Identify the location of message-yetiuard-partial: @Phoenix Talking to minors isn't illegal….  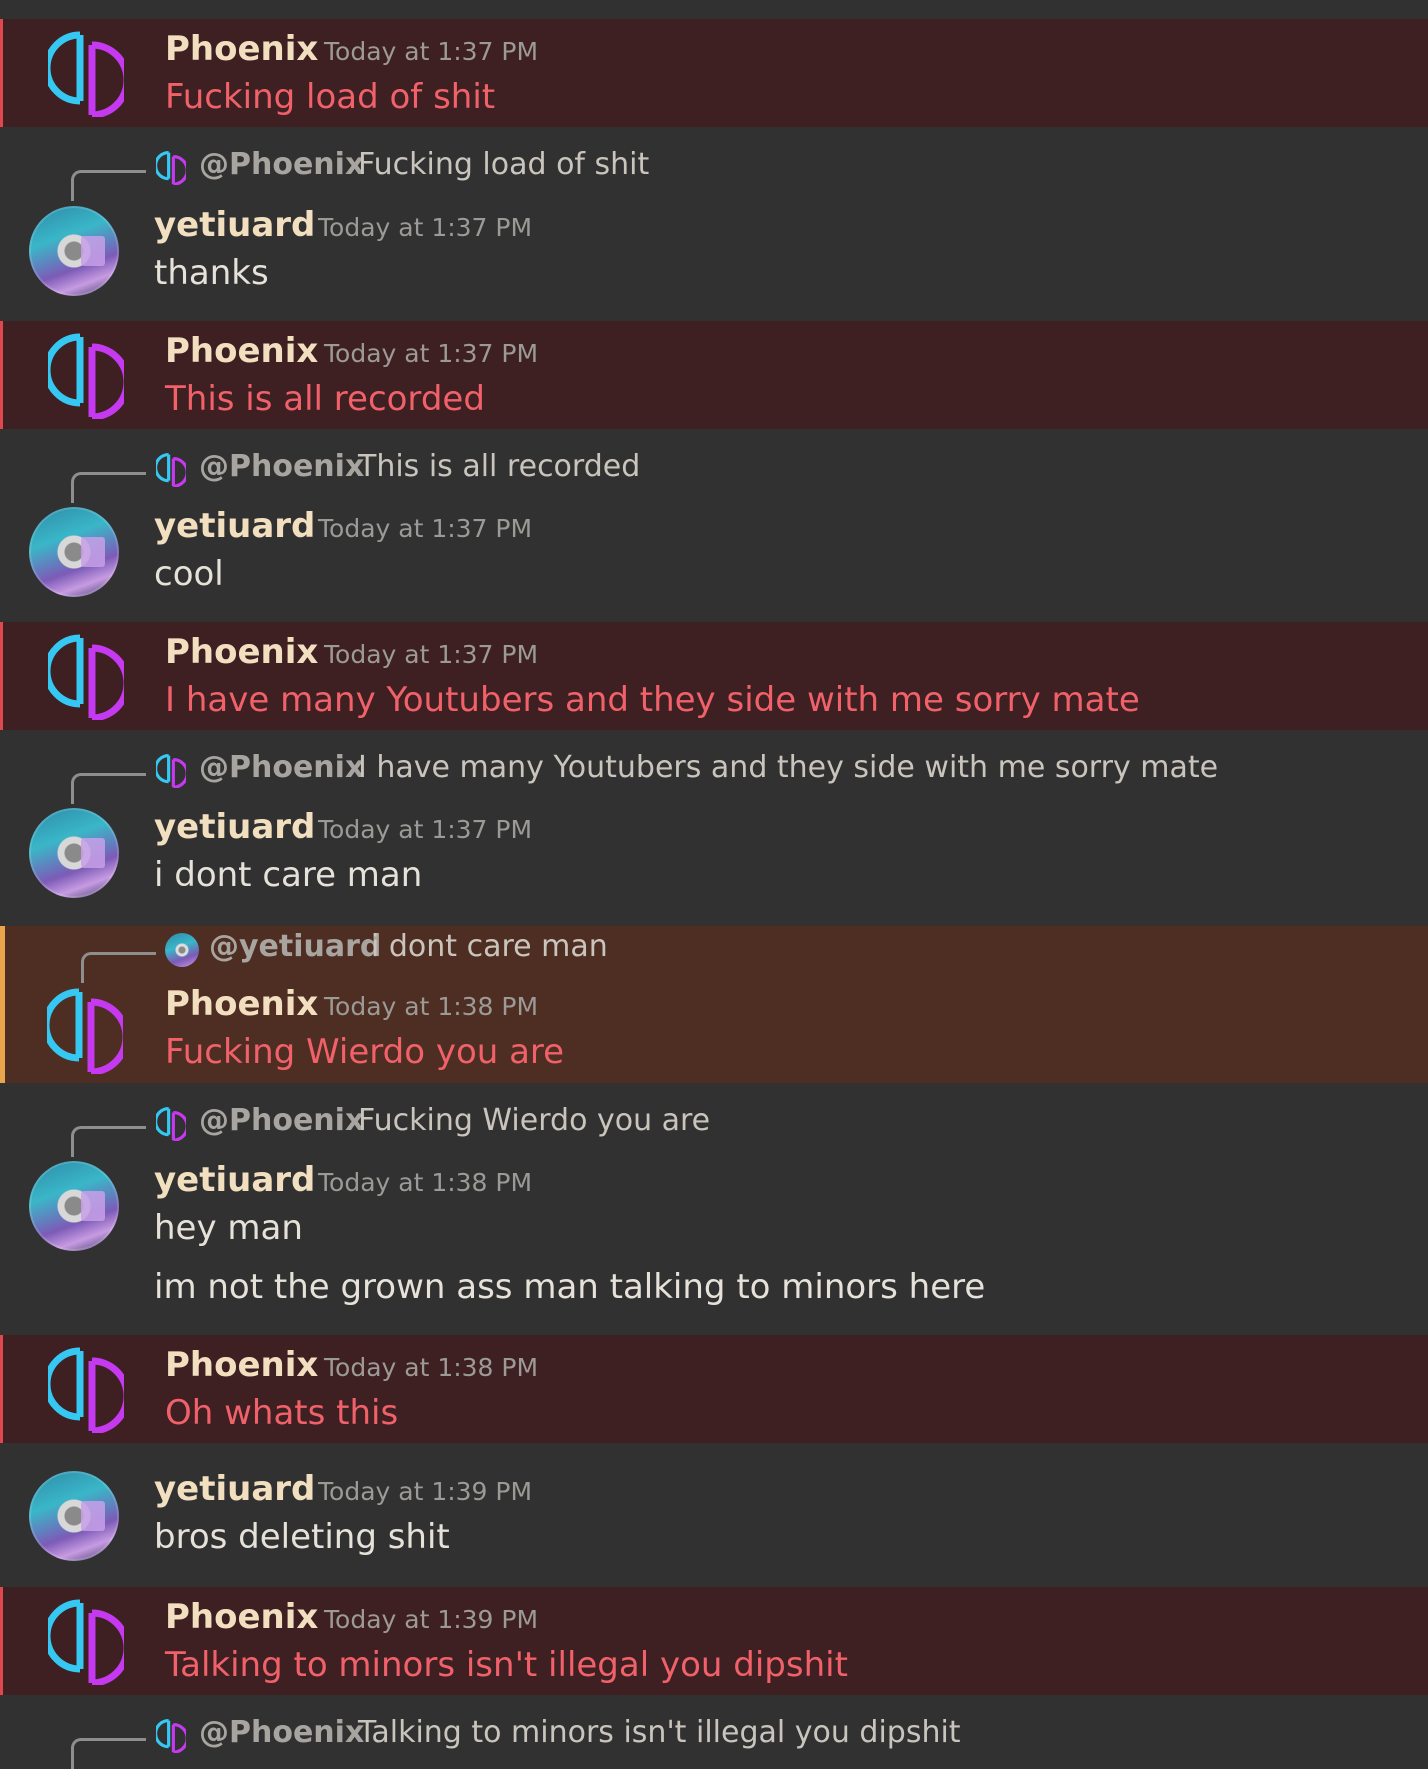
(714, 1732).